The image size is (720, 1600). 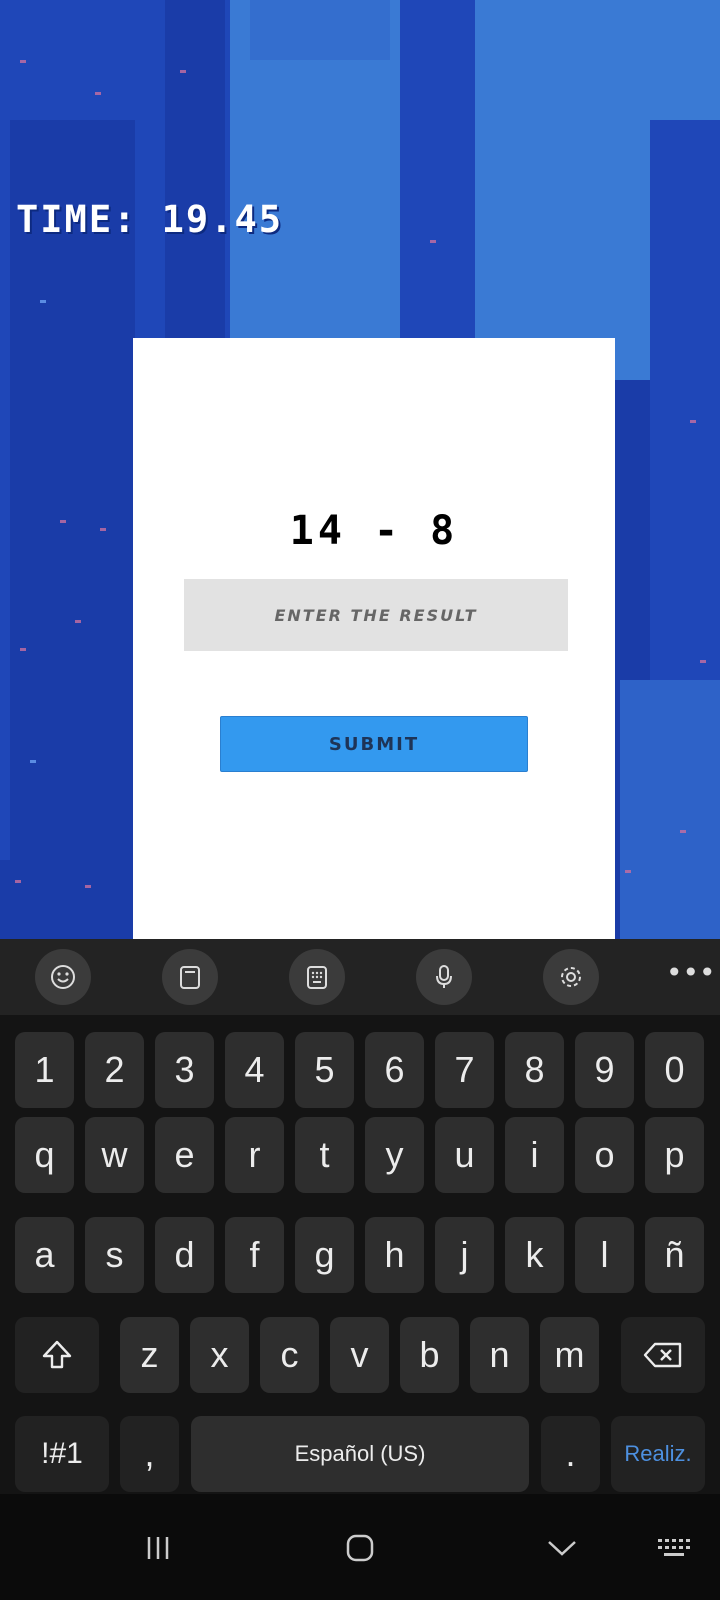 I want to click on backspace-icon, so click(x=662, y=1355).